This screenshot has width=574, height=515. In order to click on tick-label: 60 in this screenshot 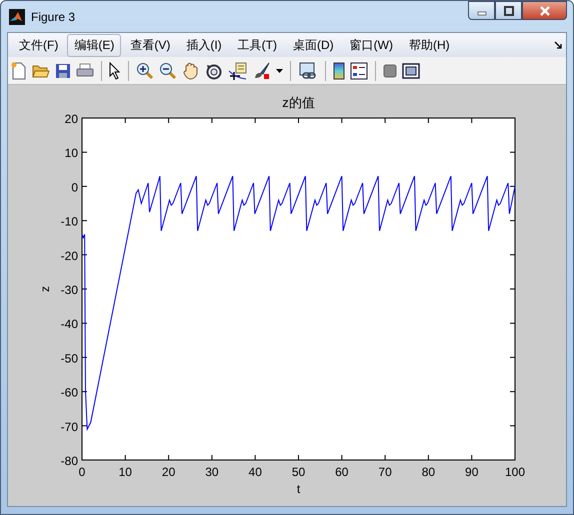, I will do `click(341, 472)`.